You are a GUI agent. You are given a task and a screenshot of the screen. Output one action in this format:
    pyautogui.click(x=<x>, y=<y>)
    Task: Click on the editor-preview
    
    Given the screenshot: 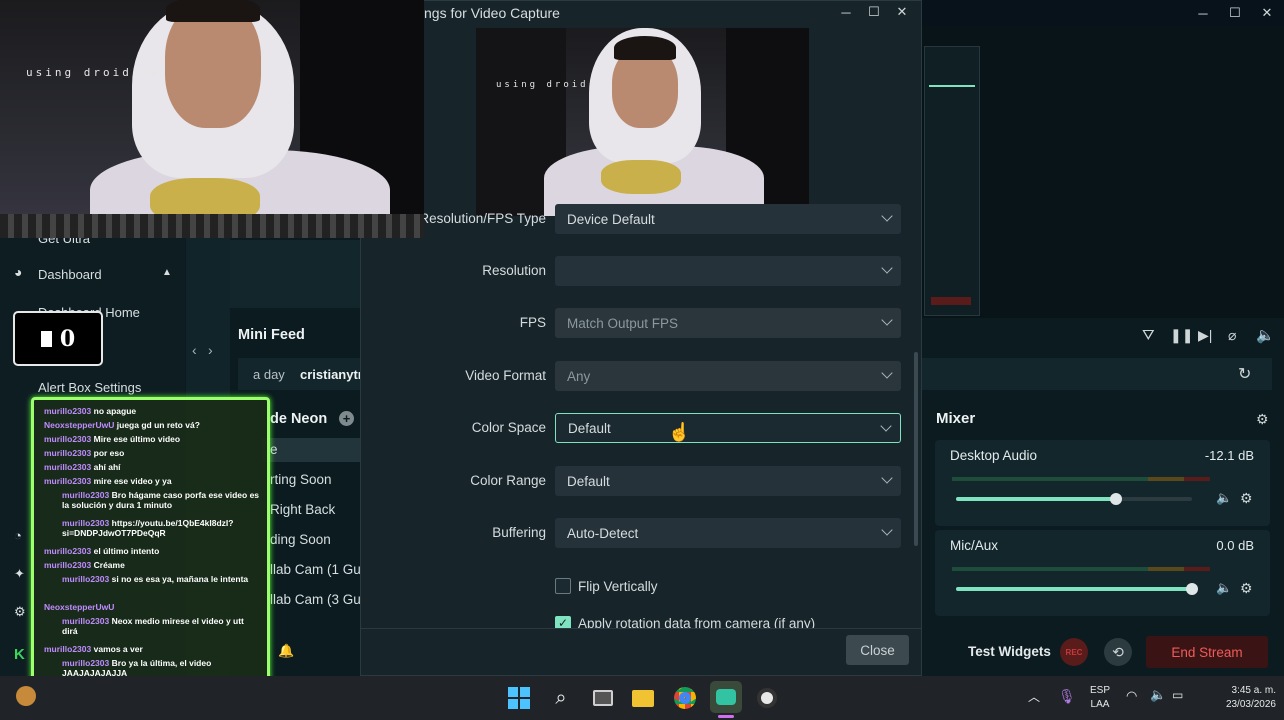 What is the action you would take?
    pyautogui.click(x=1102, y=172)
    